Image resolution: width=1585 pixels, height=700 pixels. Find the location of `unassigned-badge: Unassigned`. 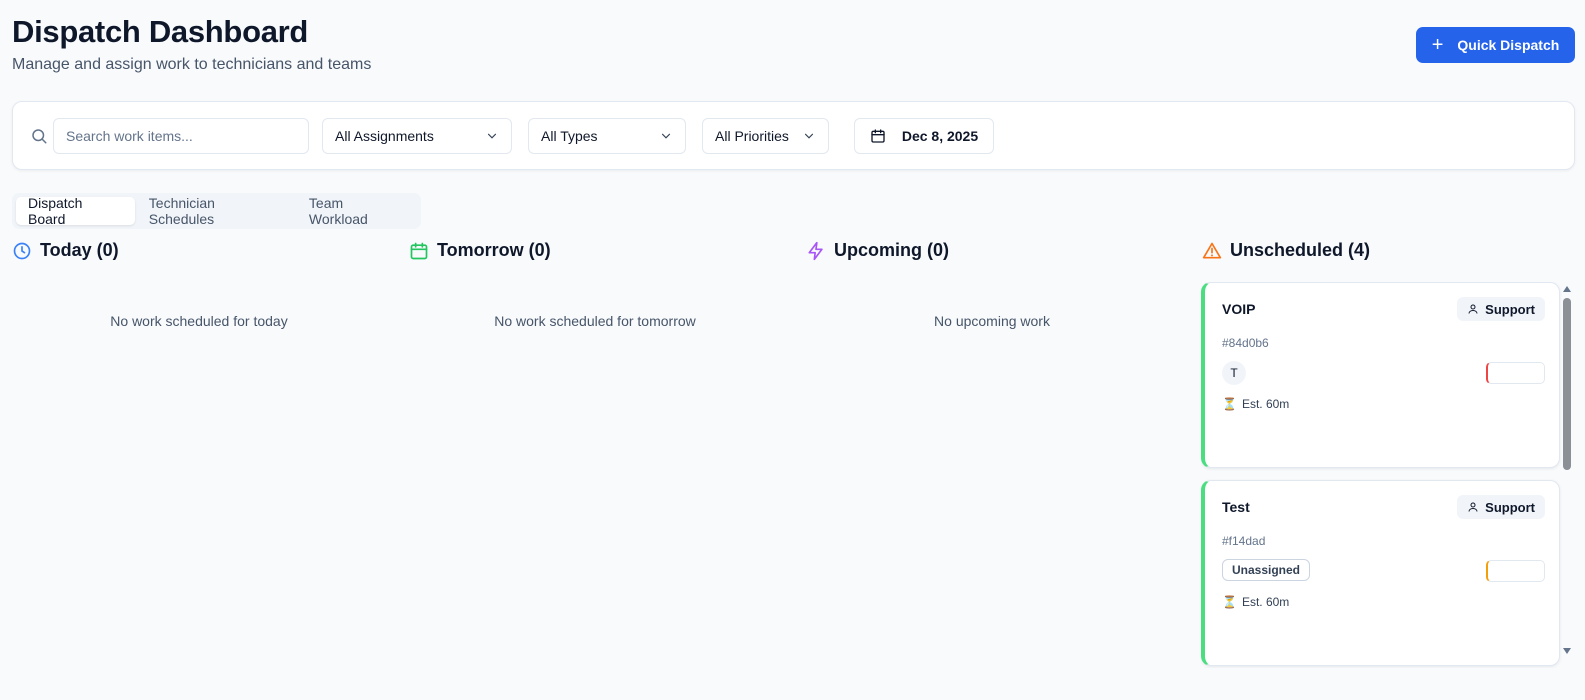

unassigned-badge: Unassigned is located at coordinates (1266, 570).